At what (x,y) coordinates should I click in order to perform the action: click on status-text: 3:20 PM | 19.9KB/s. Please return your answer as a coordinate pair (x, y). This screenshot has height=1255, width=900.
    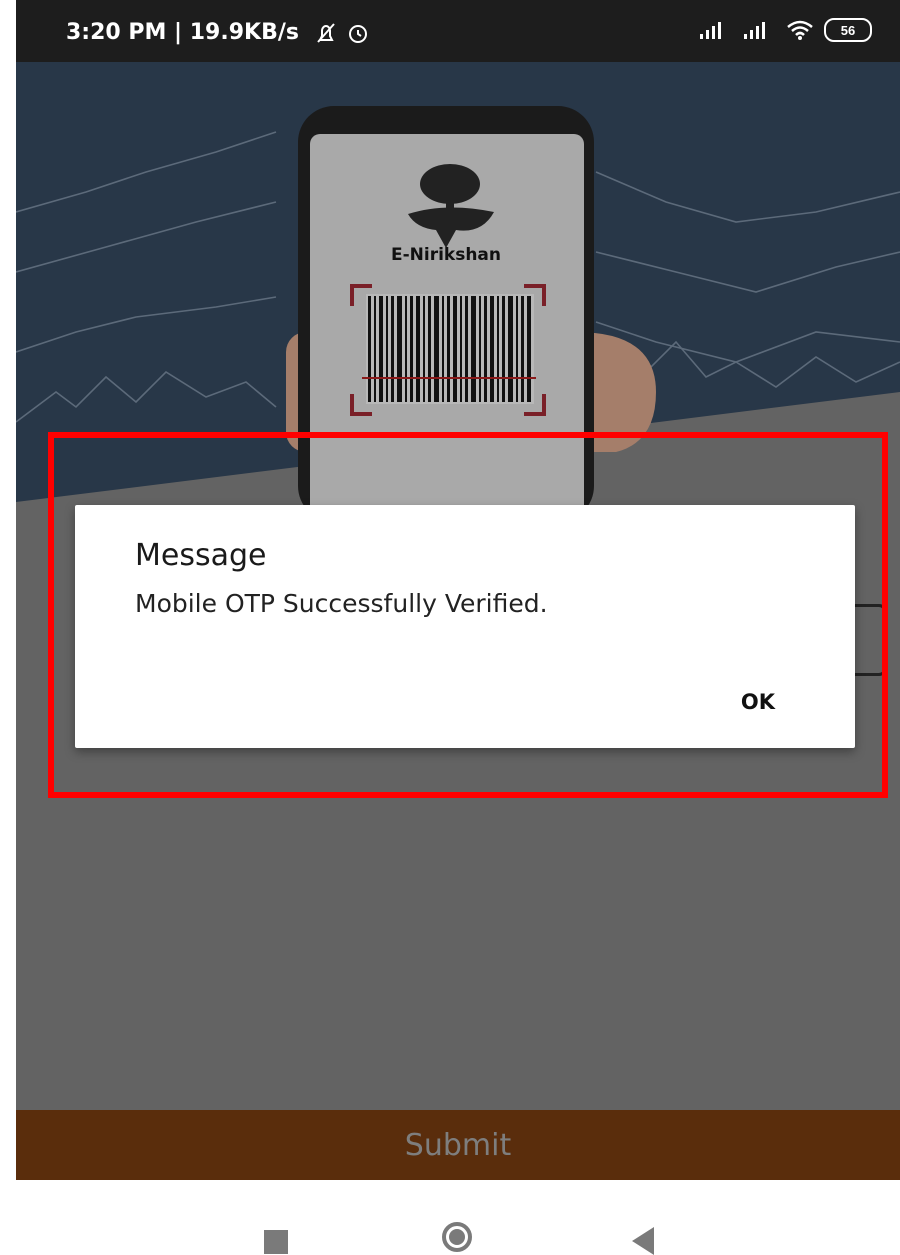
    Looking at the image, I should click on (182, 32).